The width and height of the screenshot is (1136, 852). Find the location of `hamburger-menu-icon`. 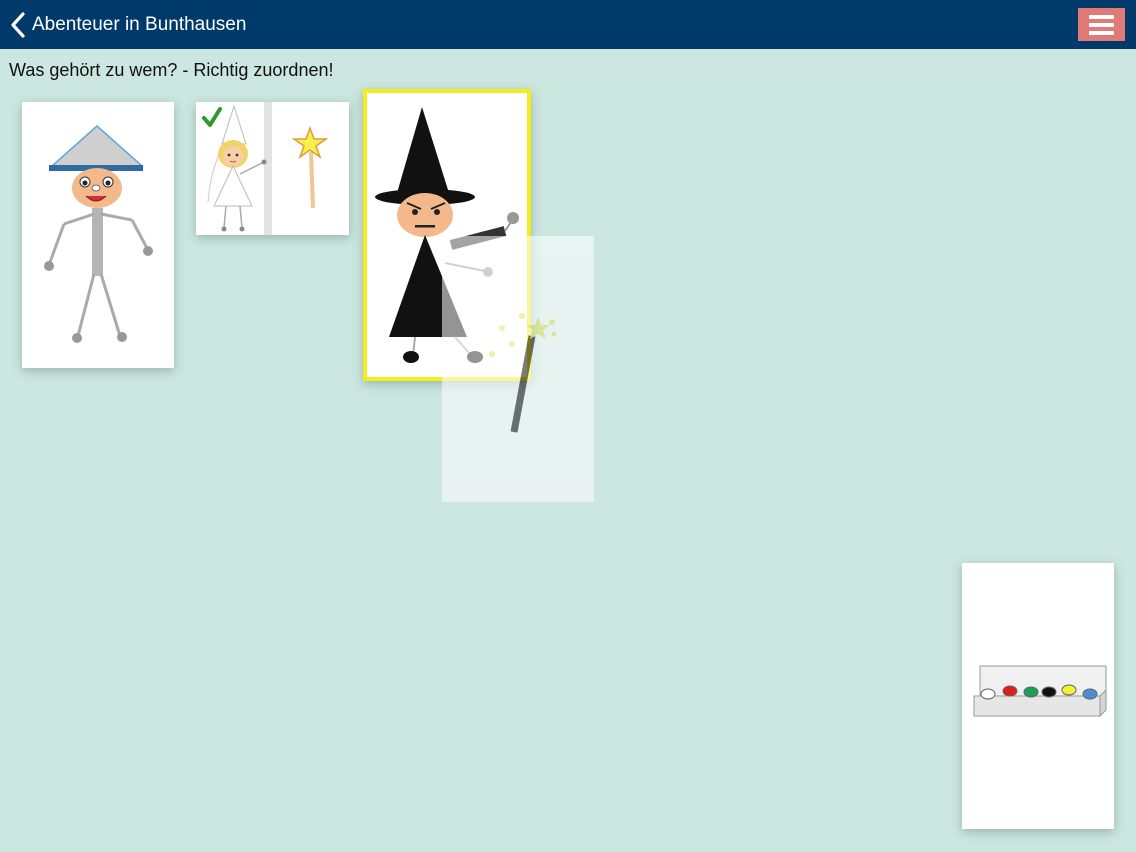

hamburger-menu-icon is located at coordinates (1101, 17).